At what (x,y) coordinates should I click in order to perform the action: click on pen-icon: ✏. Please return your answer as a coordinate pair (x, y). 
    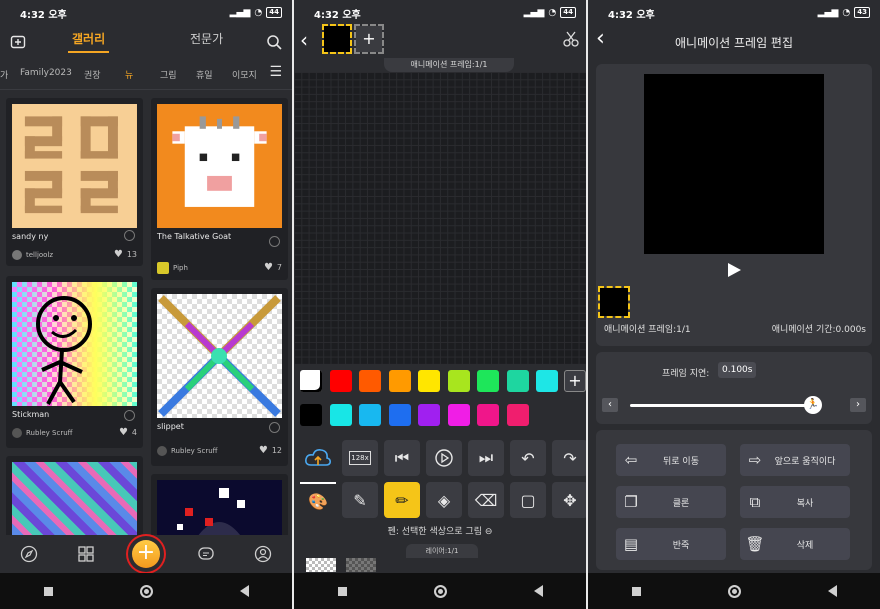
    Looking at the image, I should click on (402, 500).